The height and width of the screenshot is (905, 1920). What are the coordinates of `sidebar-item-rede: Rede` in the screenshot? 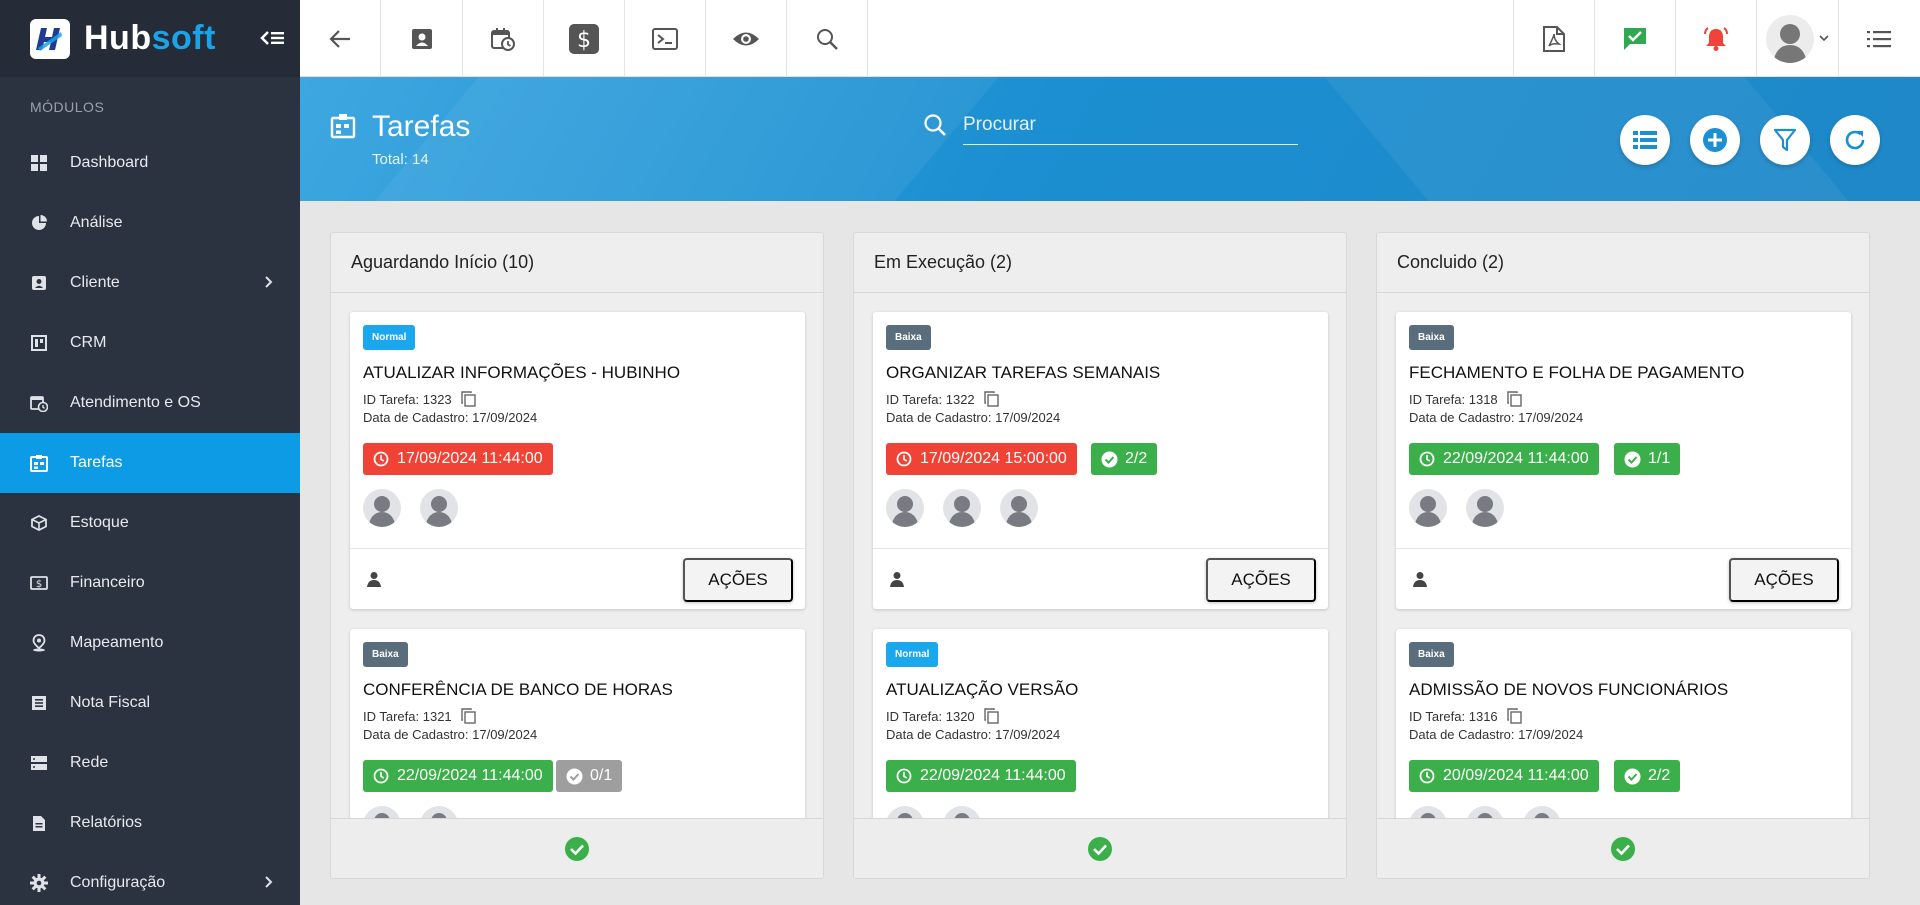 It's located at (150, 763).